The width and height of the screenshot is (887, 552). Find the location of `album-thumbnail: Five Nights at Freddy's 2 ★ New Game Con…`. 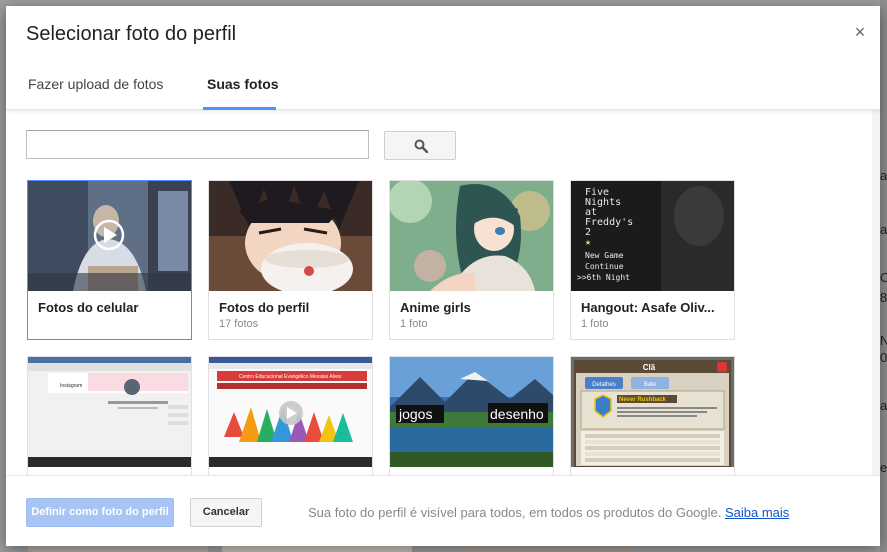

album-thumbnail: Five Nights at Freddy's 2 ★ New Game Con… is located at coordinates (652, 236).